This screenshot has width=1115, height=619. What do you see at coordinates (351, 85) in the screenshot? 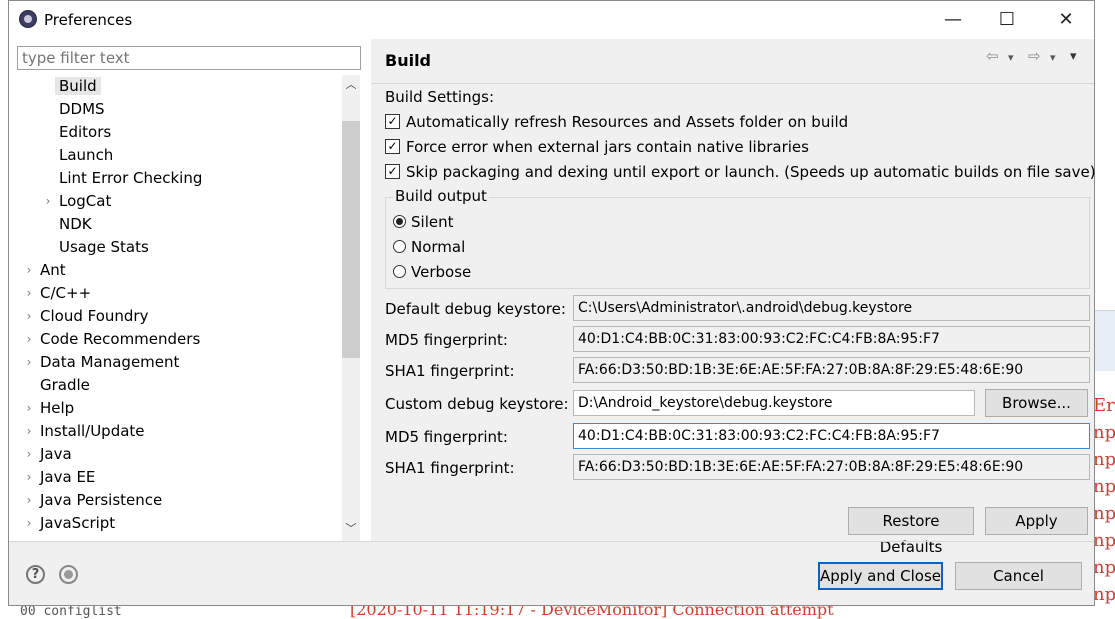
I see `scroll-up-arrow: ︿` at bounding box center [351, 85].